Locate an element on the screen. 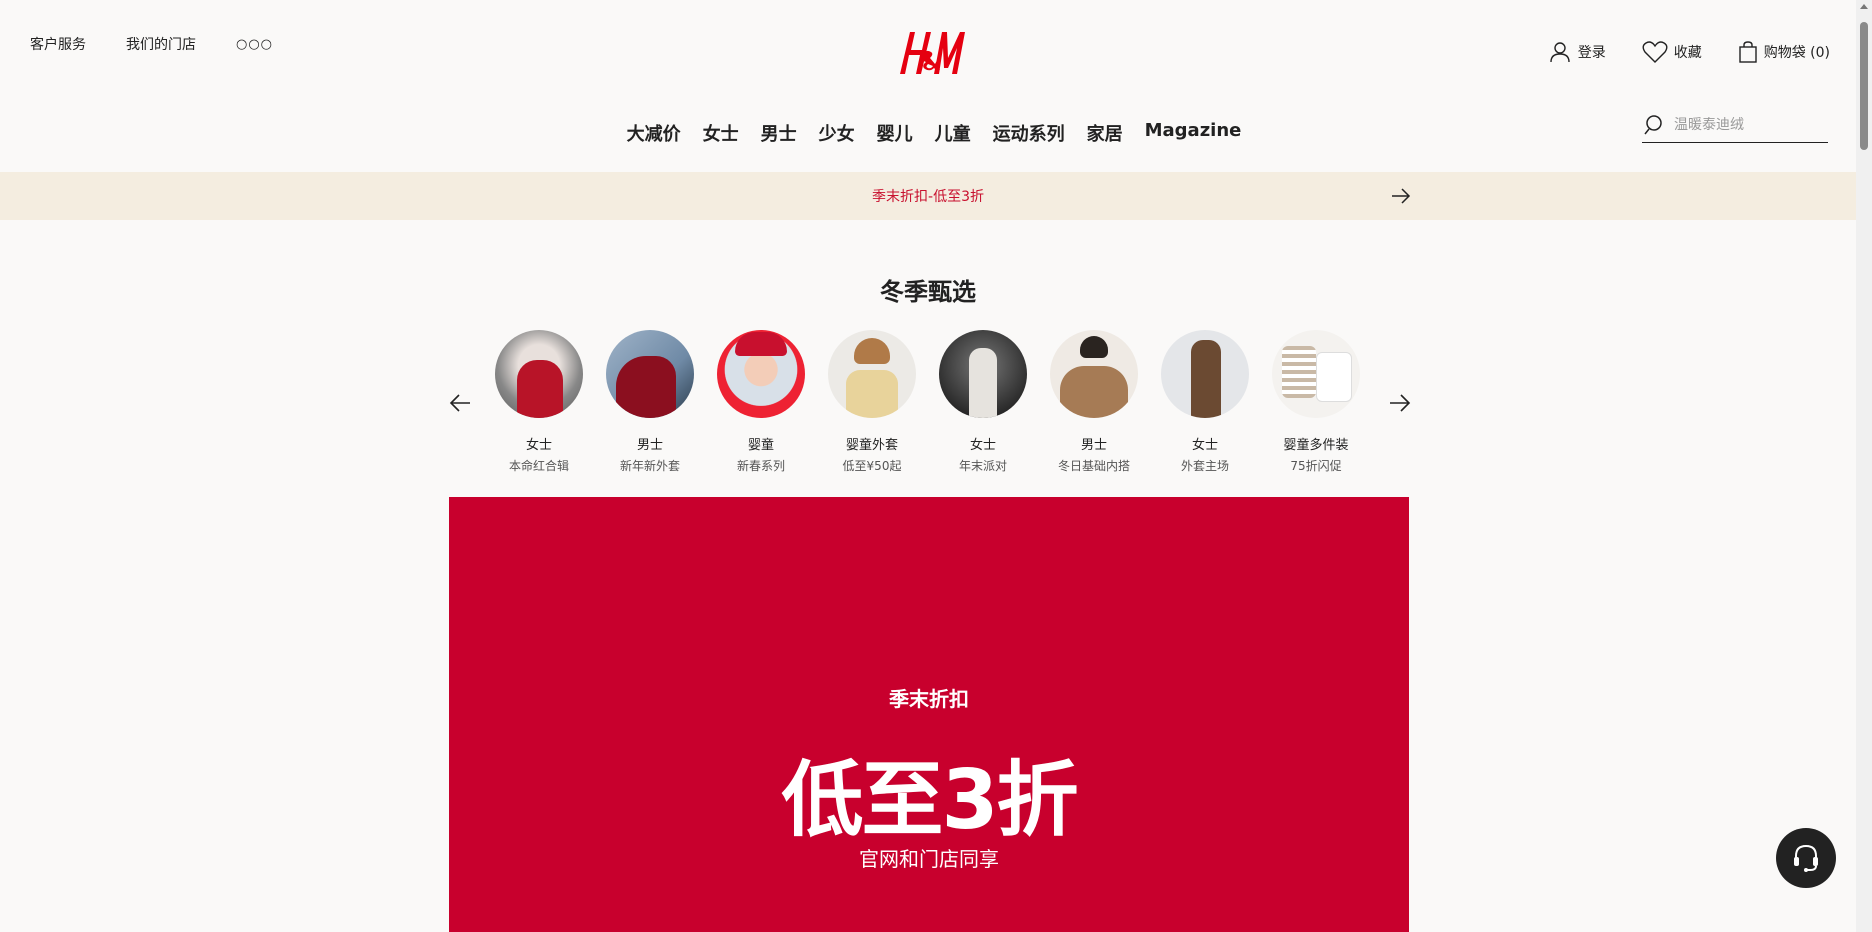 This screenshot has height=932, width=1872. hero-note: 官网和门店同享 is located at coordinates (929, 859).